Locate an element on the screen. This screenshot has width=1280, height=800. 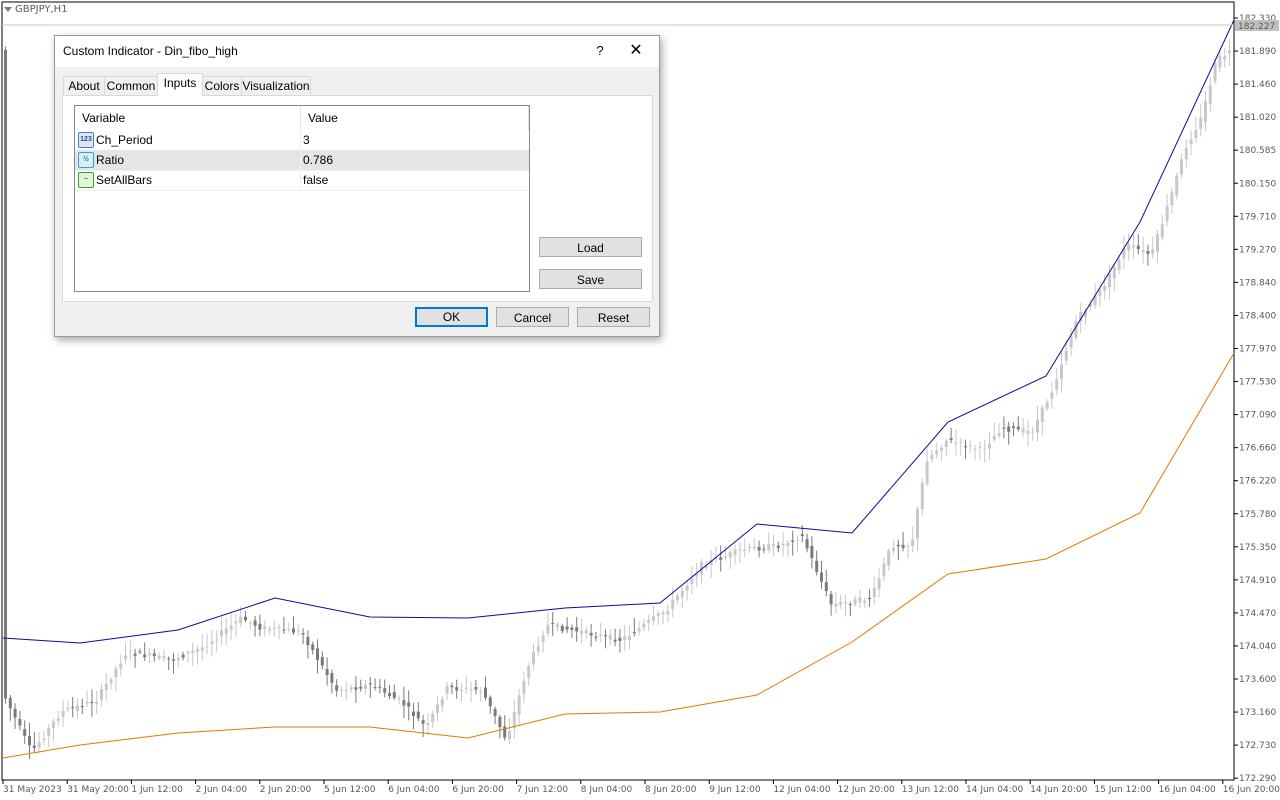
variable-value: 3 is located at coordinates (306, 140).